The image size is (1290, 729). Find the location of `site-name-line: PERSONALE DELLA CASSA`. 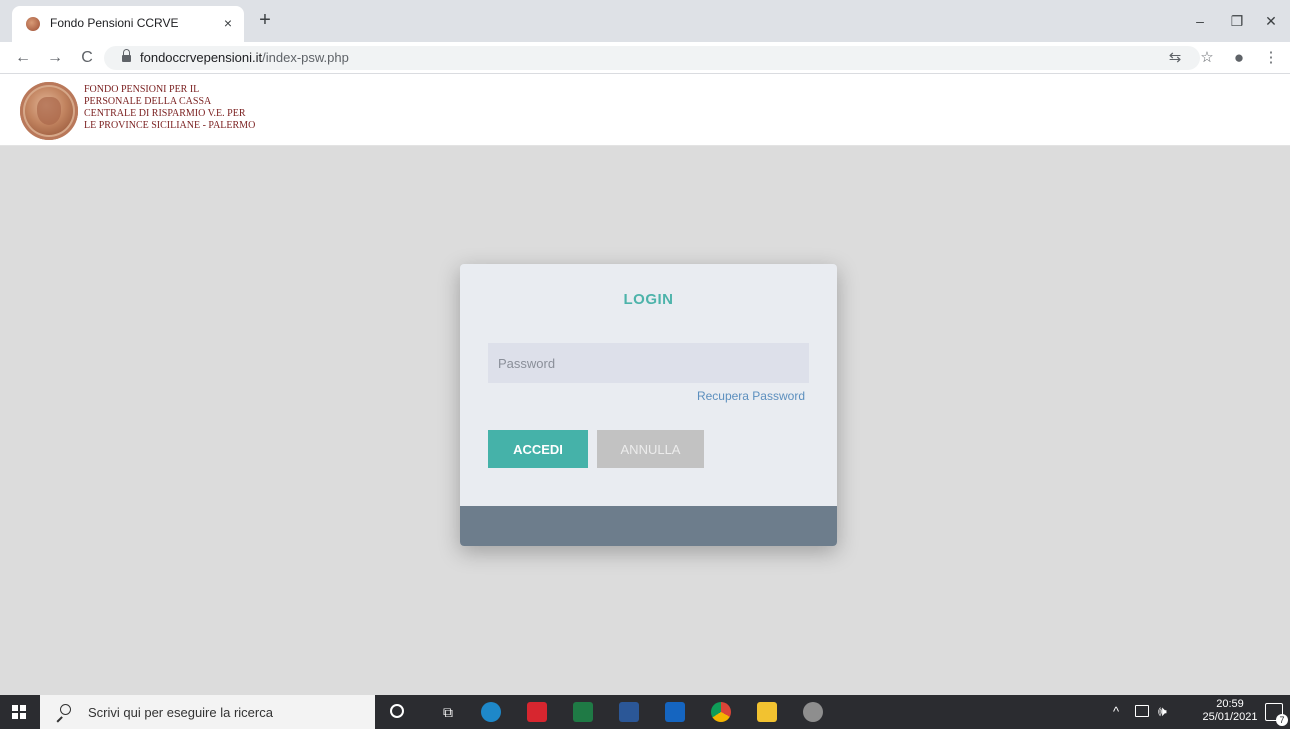

site-name-line: PERSONALE DELLA CASSA is located at coordinates (148, 101).